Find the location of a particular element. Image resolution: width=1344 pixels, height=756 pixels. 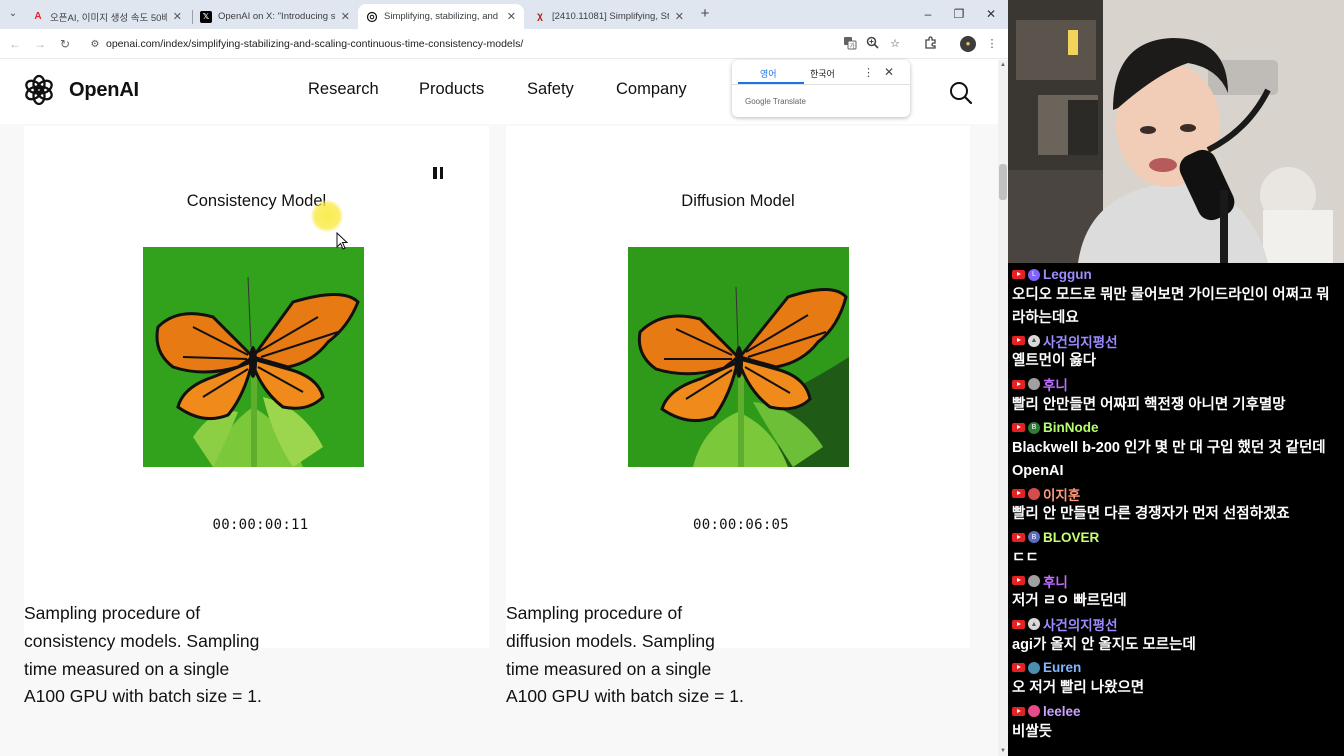

back-arrow-icon: ← is located at coordinates (15, 44).